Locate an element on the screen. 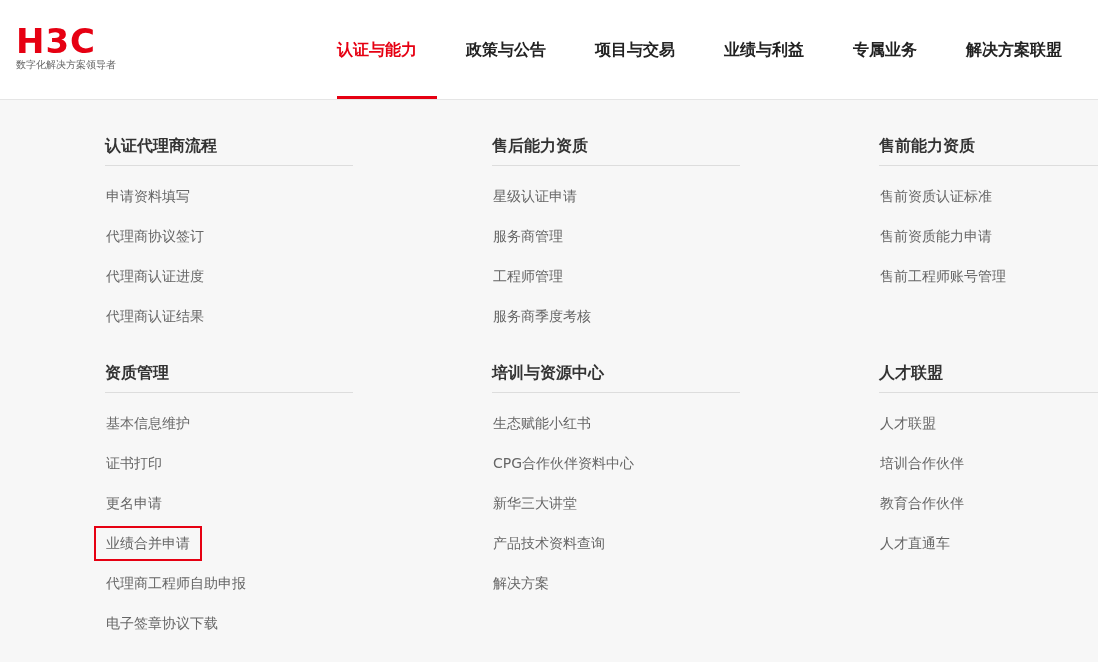 This screenshot has width=1098, height=662. nav-tab: 专属业务 is located at coordinates (895, 49).